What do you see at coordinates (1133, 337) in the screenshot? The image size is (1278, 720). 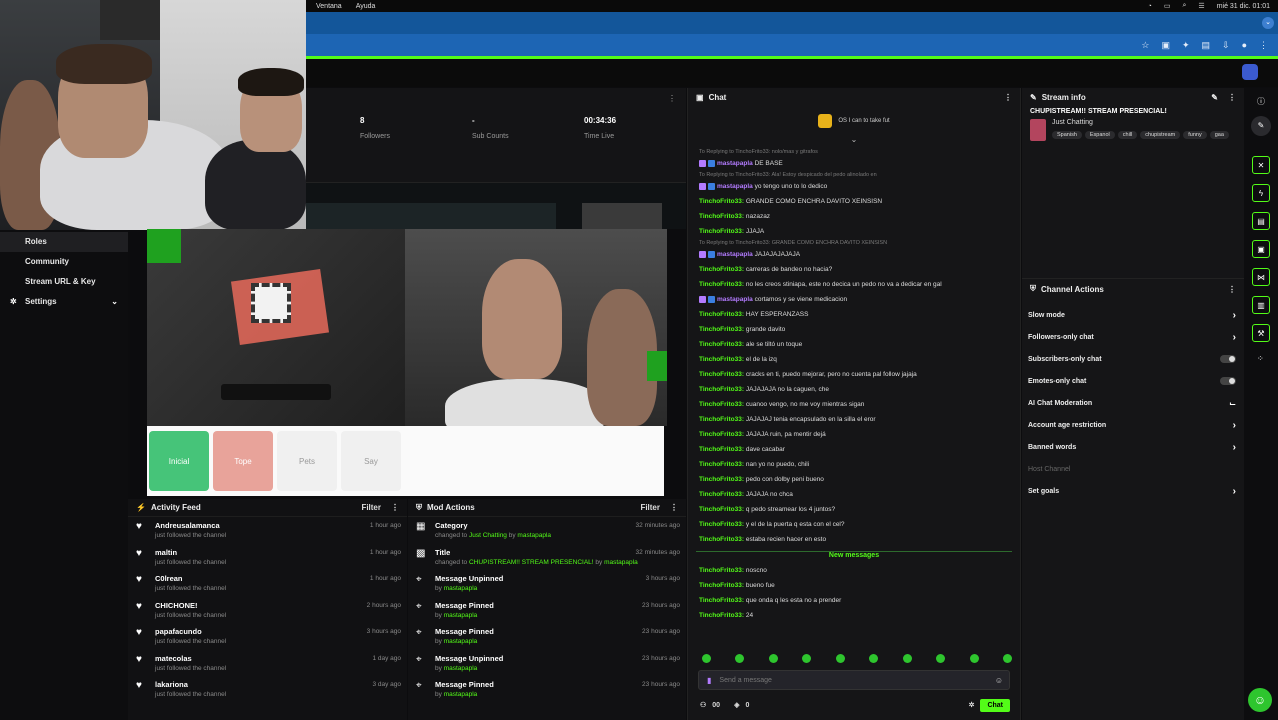 I see `channel-action-followers-only-chat: Followers-only chat ›` at bounding box center [1133, 337].